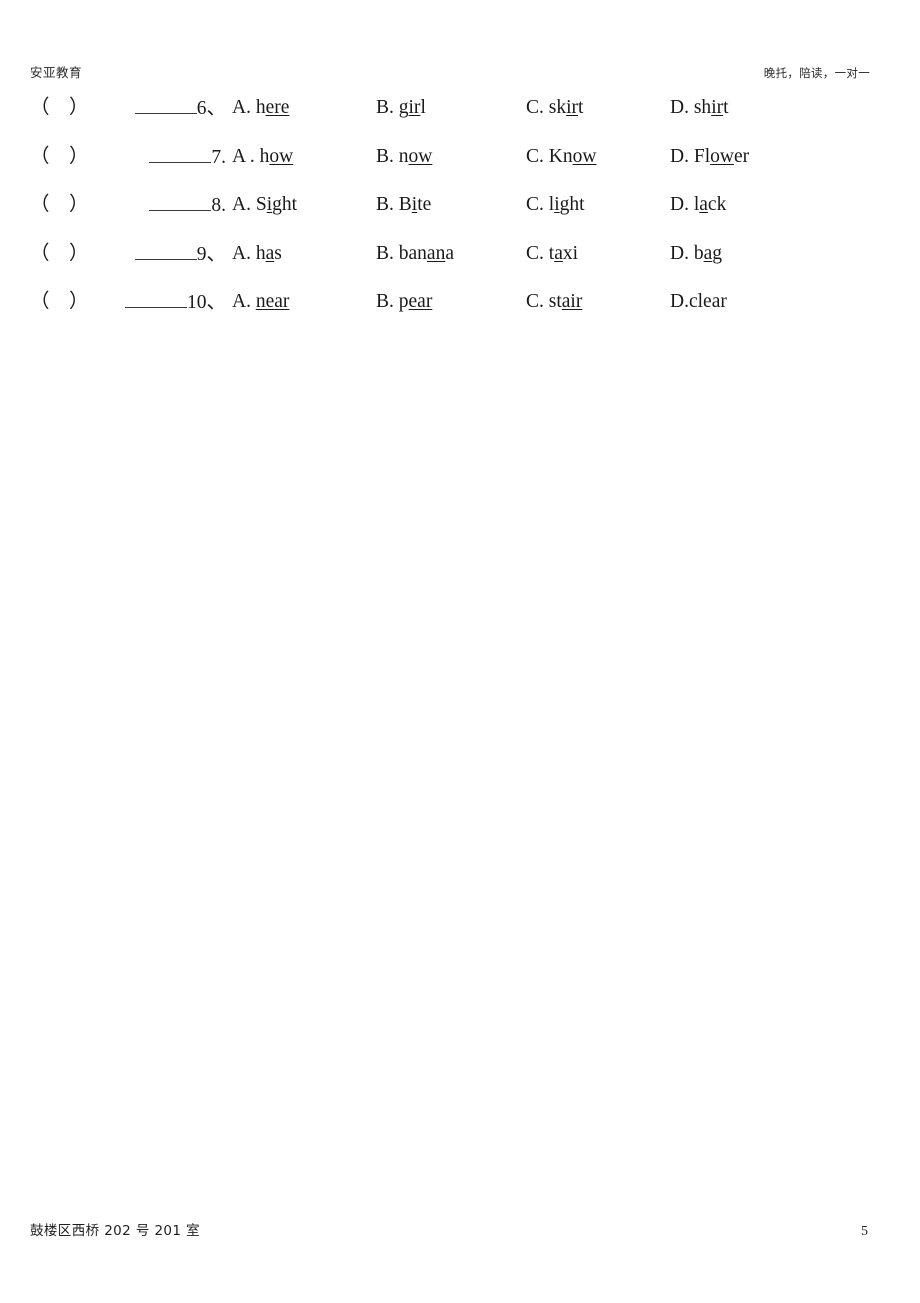 The image size is (920, 1303). I want to click on option-text-plain: sk, so click(557, 107).